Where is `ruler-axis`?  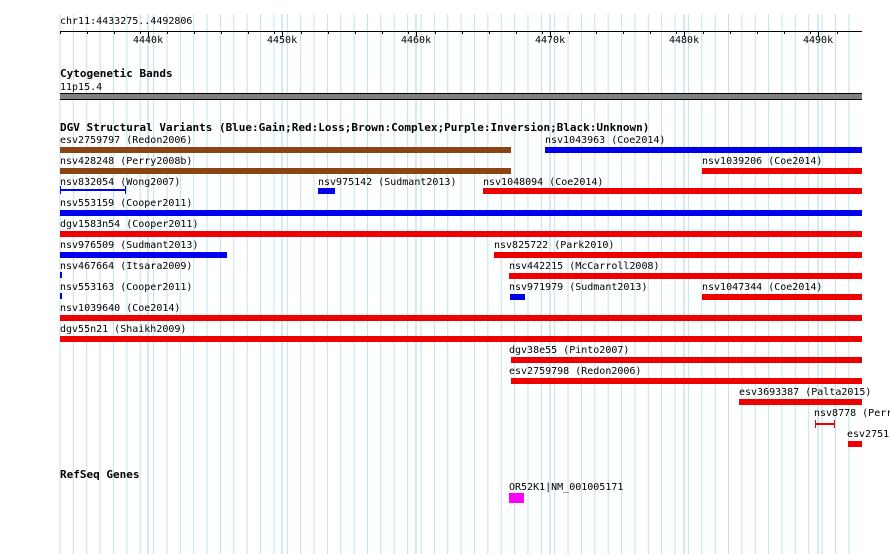
ruler-axis is located at coordinates (461, 31).